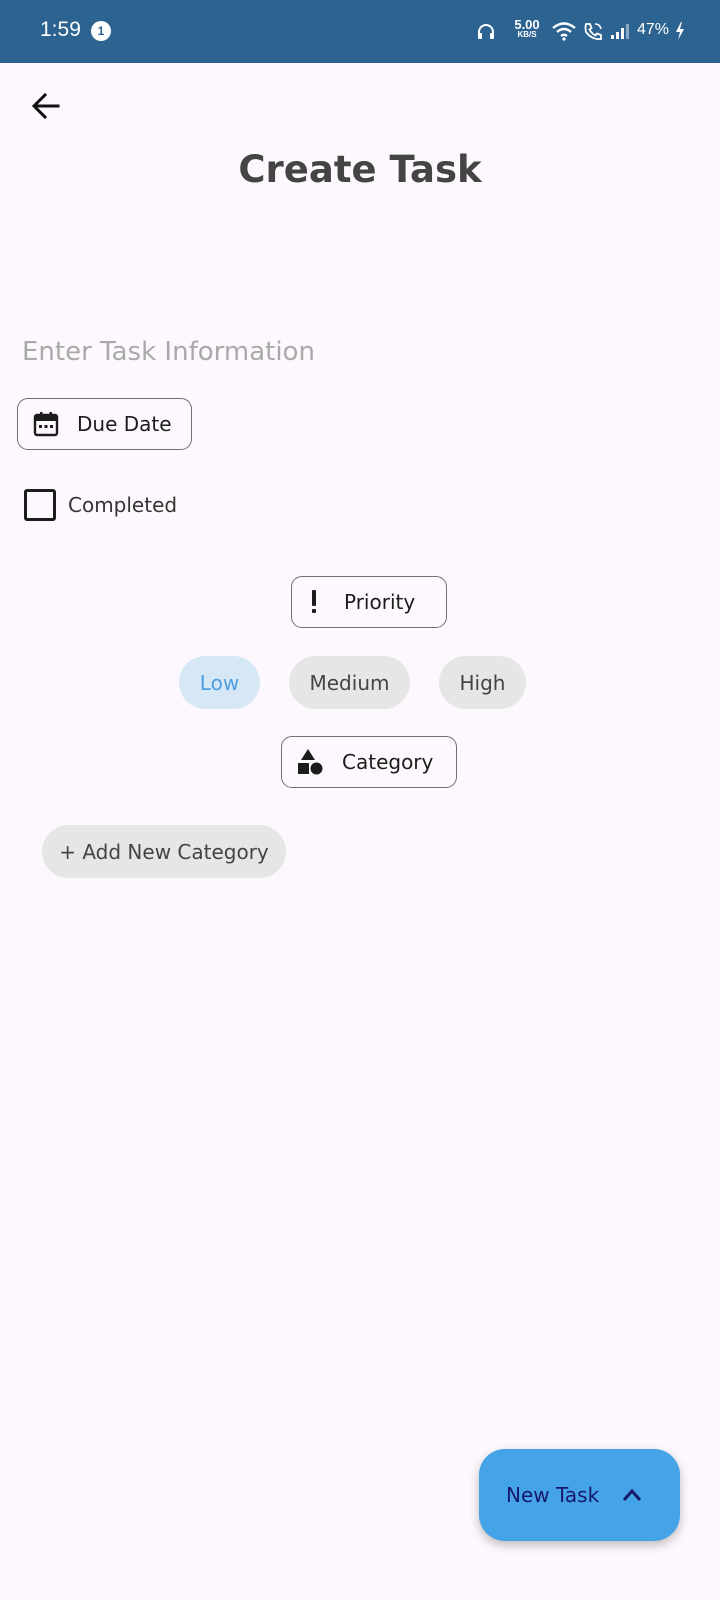 The width and height of the screenshot is (720, 1600). Describe the element at coordinates (164, 851) in the screenshot. I see `add-category-chip: + Add New Category` at that location.